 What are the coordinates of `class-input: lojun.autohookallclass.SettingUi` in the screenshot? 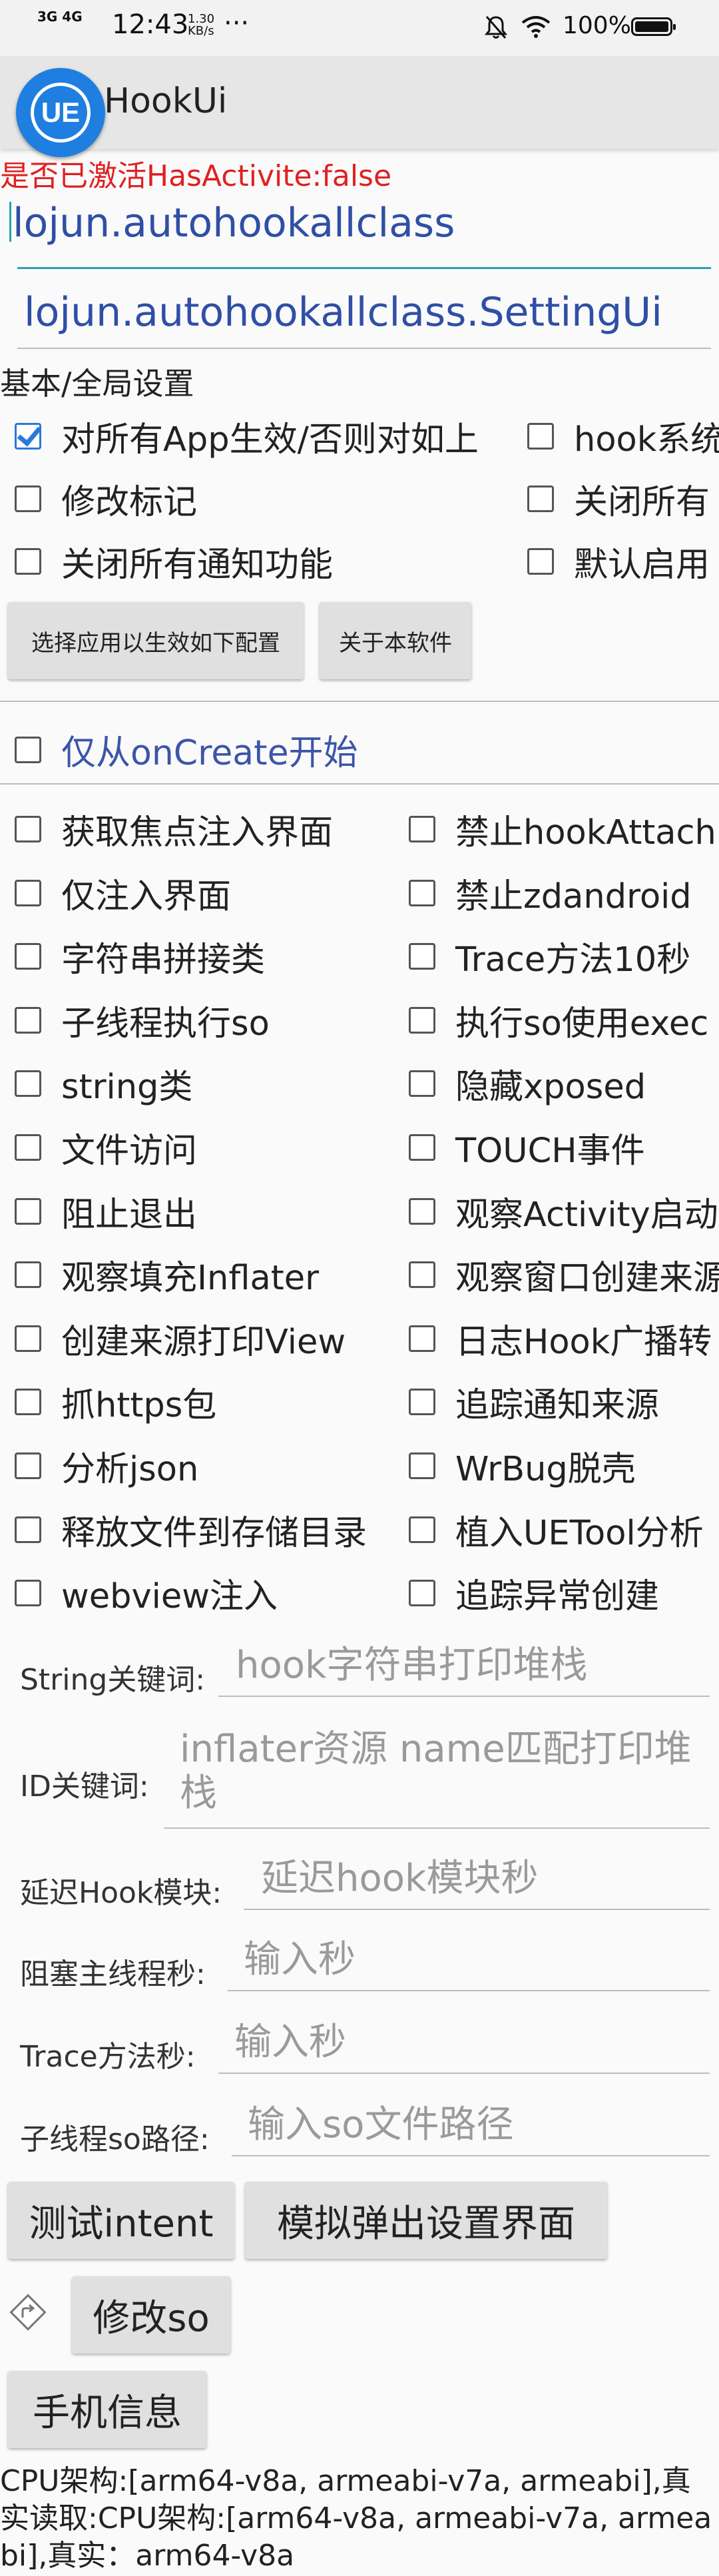 It's located at (360, 319).